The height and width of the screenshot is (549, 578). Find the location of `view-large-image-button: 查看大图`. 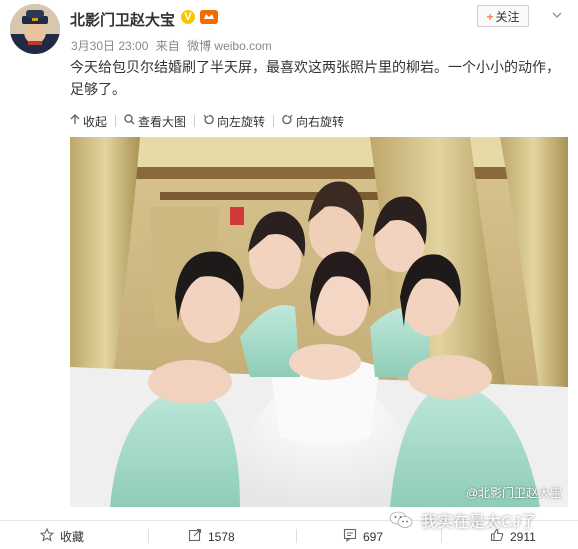

view-large-image-button: 查看大图 is located at coordinates (155, 121).